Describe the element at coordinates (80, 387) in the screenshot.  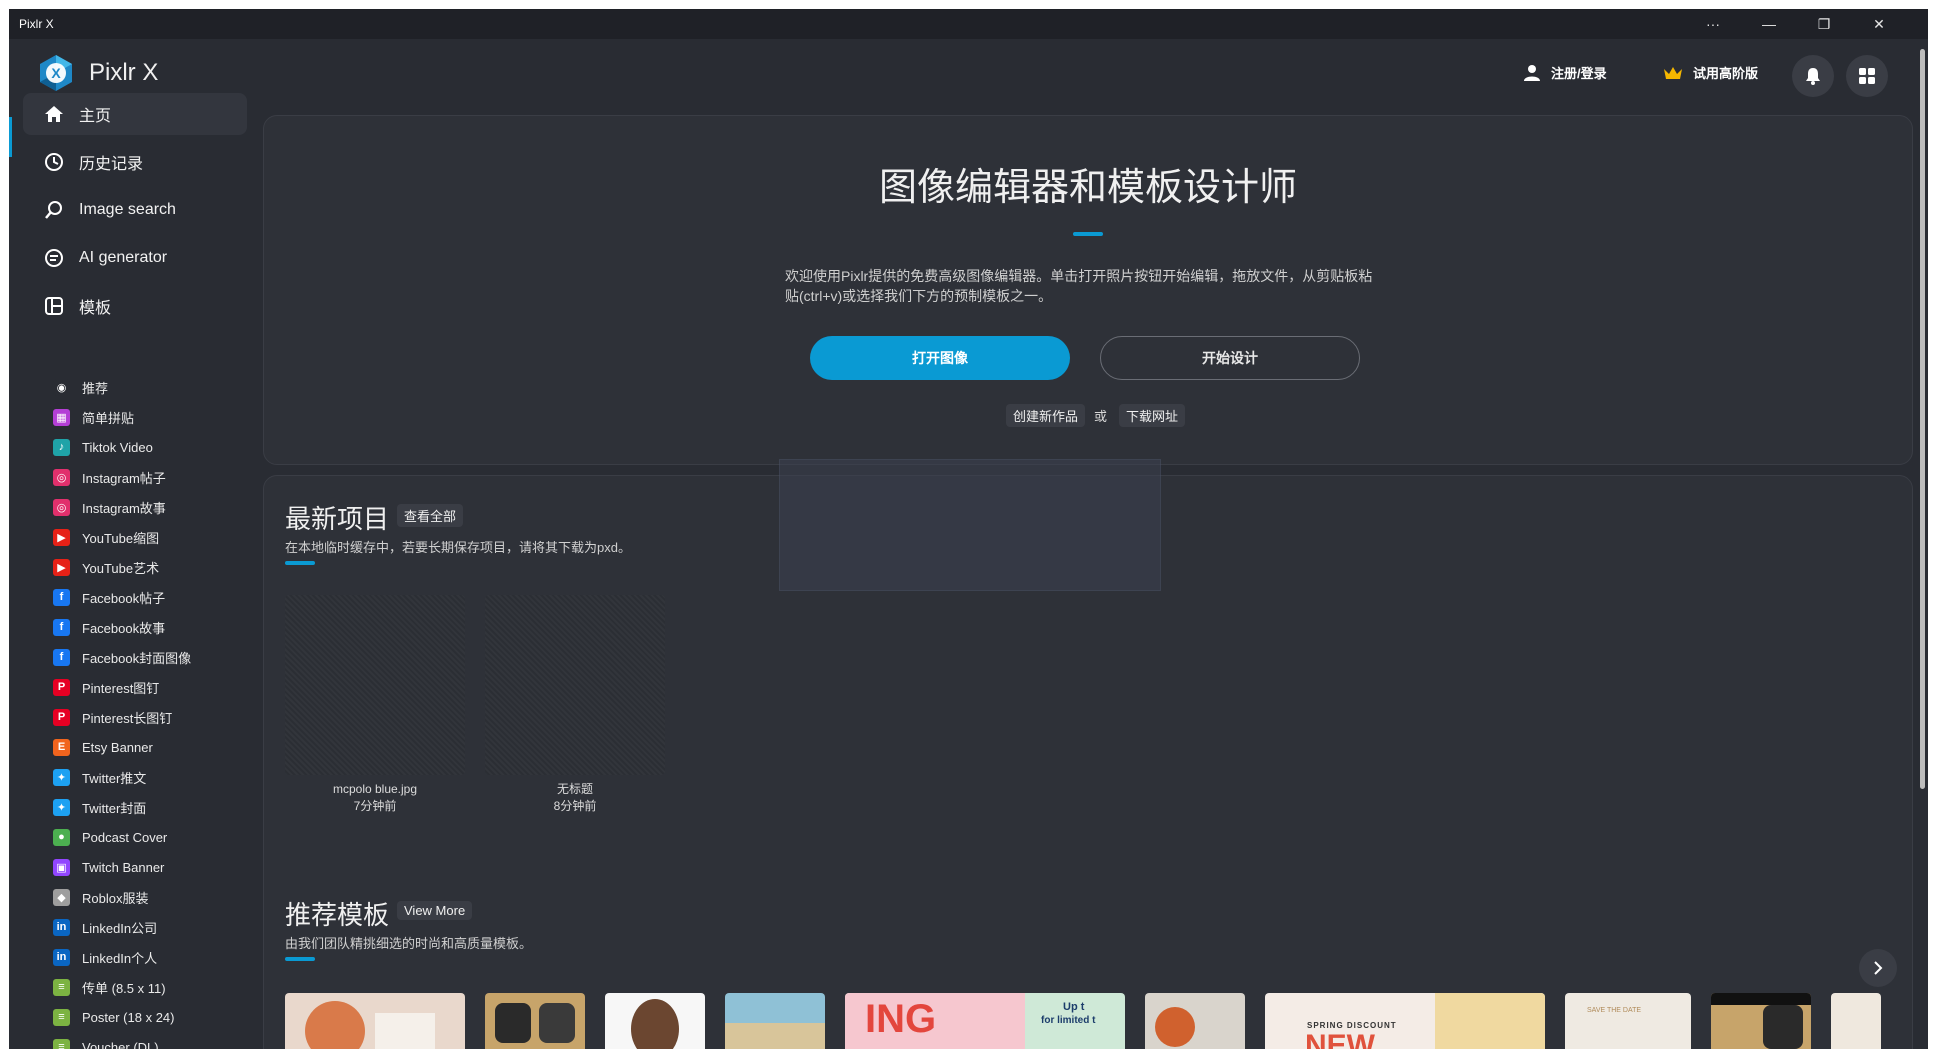
I see `template-category-item: ◉ 推荐` at that location.